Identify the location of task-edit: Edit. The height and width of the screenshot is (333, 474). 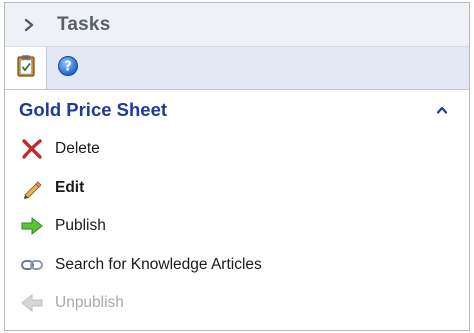
(238, 188).